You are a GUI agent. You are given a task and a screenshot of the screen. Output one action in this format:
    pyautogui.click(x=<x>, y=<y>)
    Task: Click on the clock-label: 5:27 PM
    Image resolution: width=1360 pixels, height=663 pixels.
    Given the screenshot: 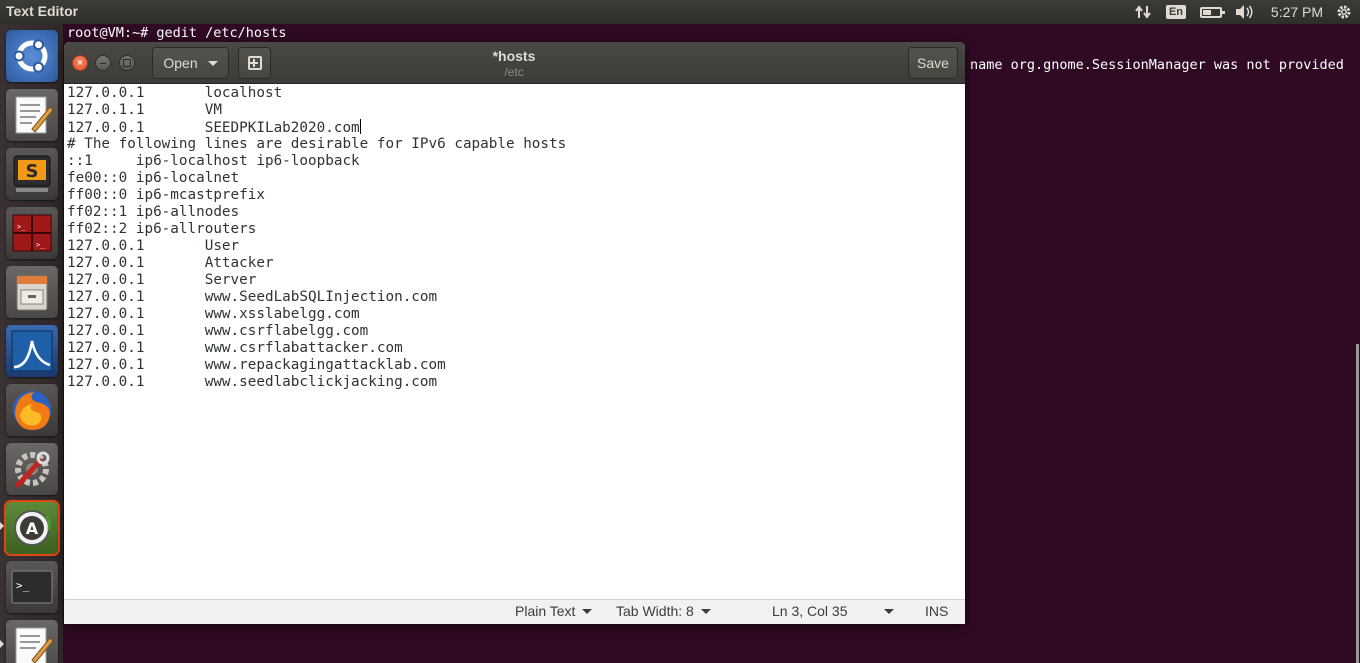 What is the action you would take?
    pyautogui.click(x=1297, y=12)
    